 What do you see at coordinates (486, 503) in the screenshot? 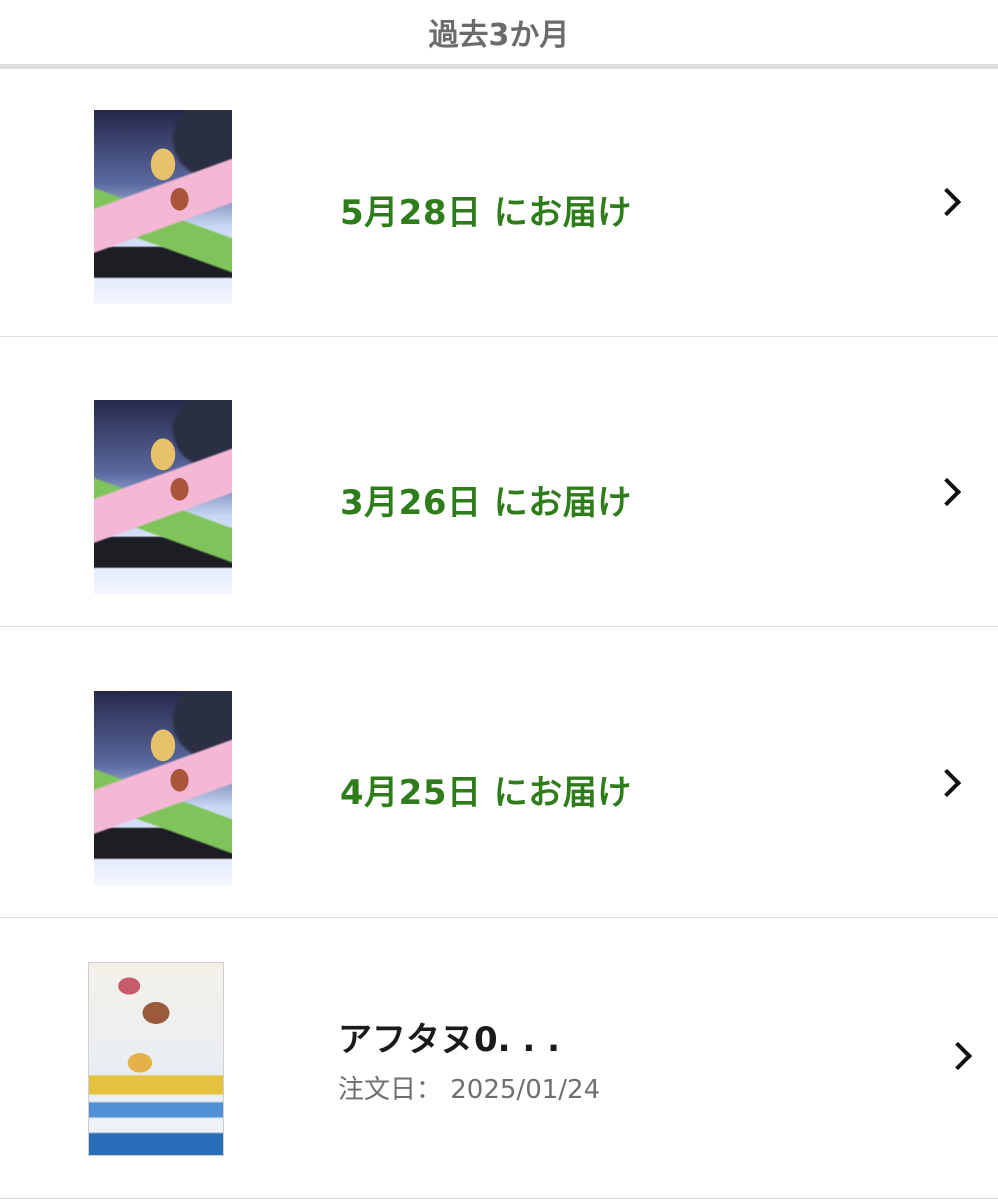
I see `delivery-date-label: 3月26日 にお届け` at bounding box center [486, 503].